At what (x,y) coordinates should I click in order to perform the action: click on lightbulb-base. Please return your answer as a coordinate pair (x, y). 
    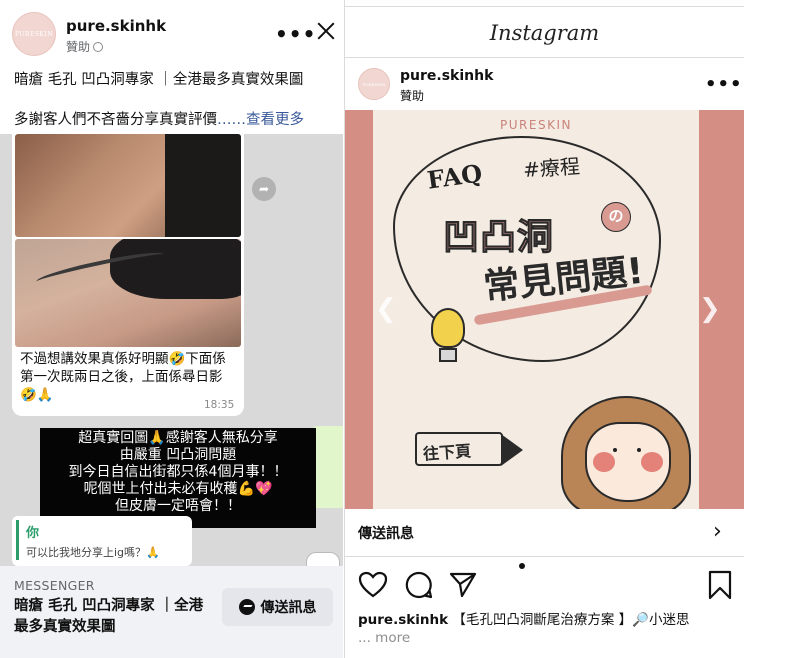
    Looking at the image, I should click on (448, 355).